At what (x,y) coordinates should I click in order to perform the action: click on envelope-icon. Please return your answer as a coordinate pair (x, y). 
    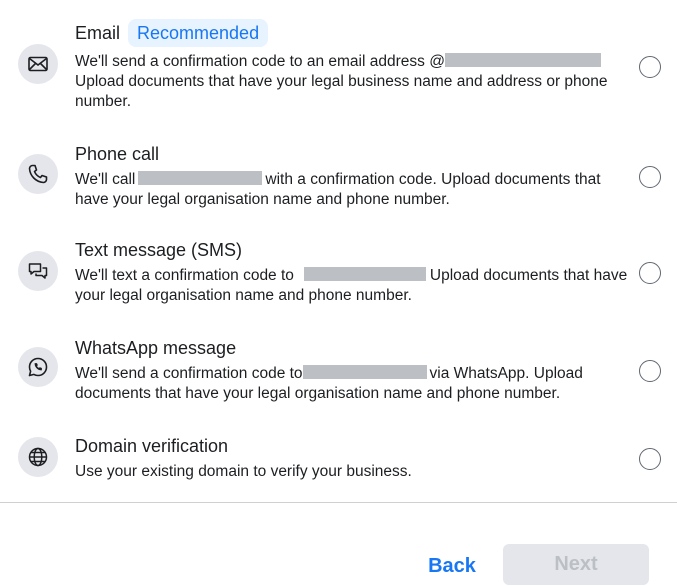
    Looking at the image, I should click on (38, 64).